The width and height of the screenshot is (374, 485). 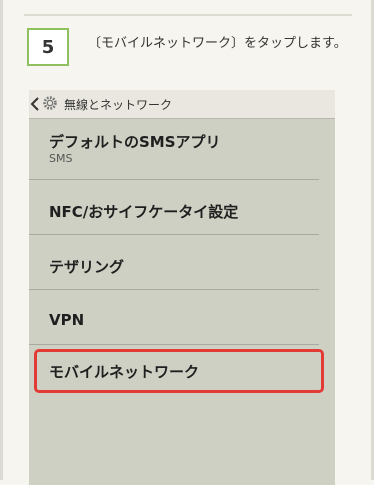 I want to click on list-item-label: デフォルトのSMSアプリ, so click(x=135, y=142).